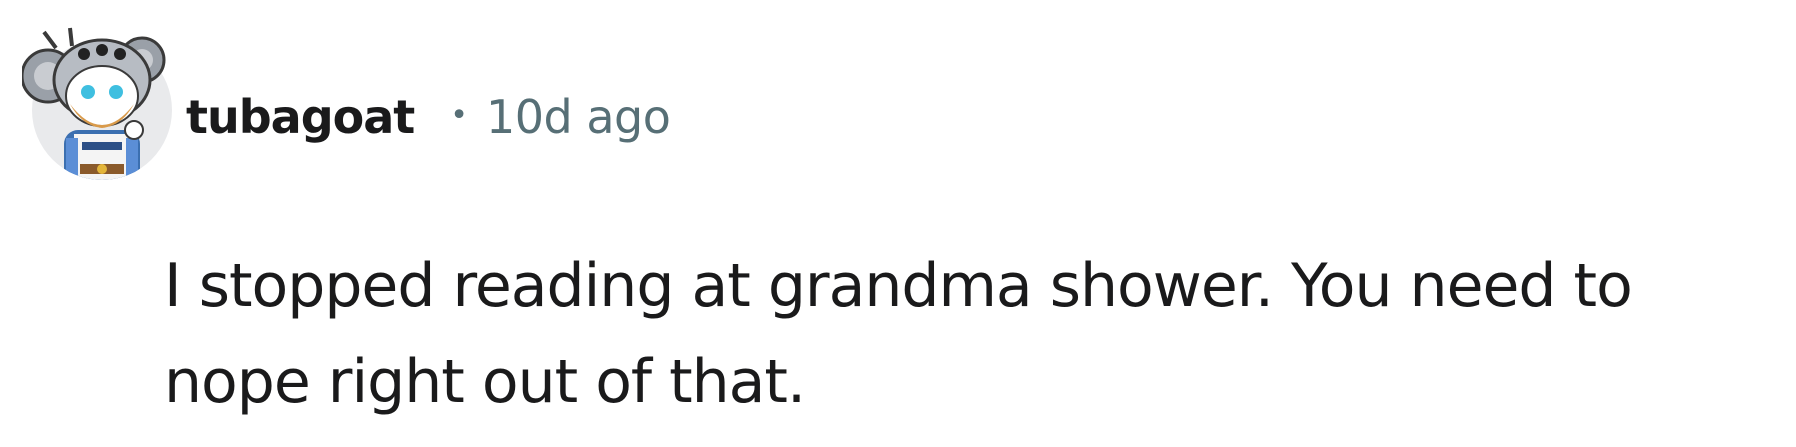 This screenshot has width=1796, height=447. What do you see at coordinates (428, 117) in the screenshot?
I see `comment-meta: tubagoat • 10d ago` at bounding box center [428, 117].